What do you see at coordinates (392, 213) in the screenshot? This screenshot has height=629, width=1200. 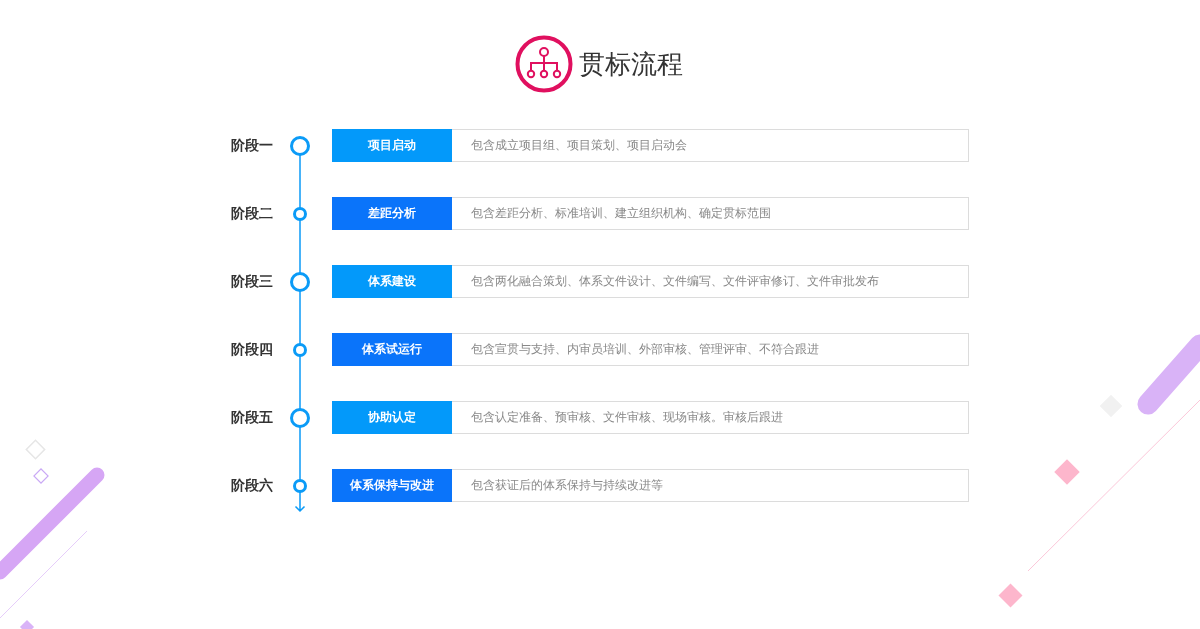 I see `stage-name: 差距分析` at bounding box center [392, 213].